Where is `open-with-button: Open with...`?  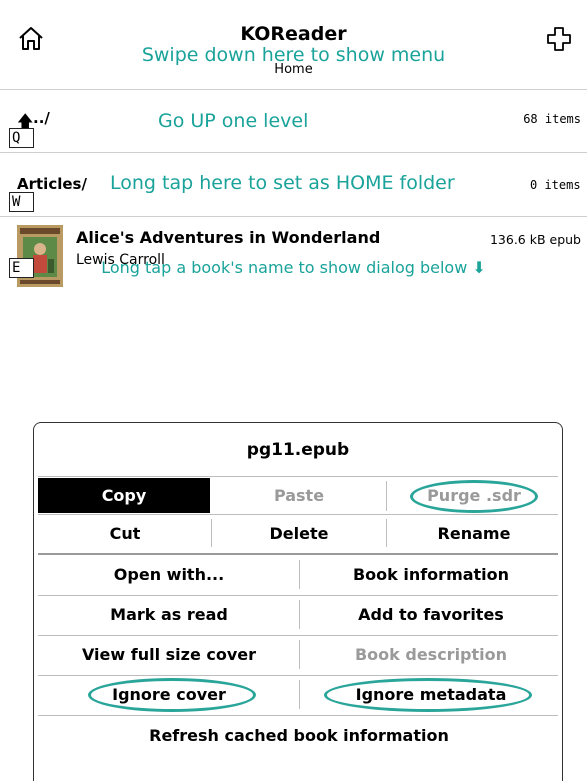 open-with-button: Open with... is located at coordinates (169, 574).